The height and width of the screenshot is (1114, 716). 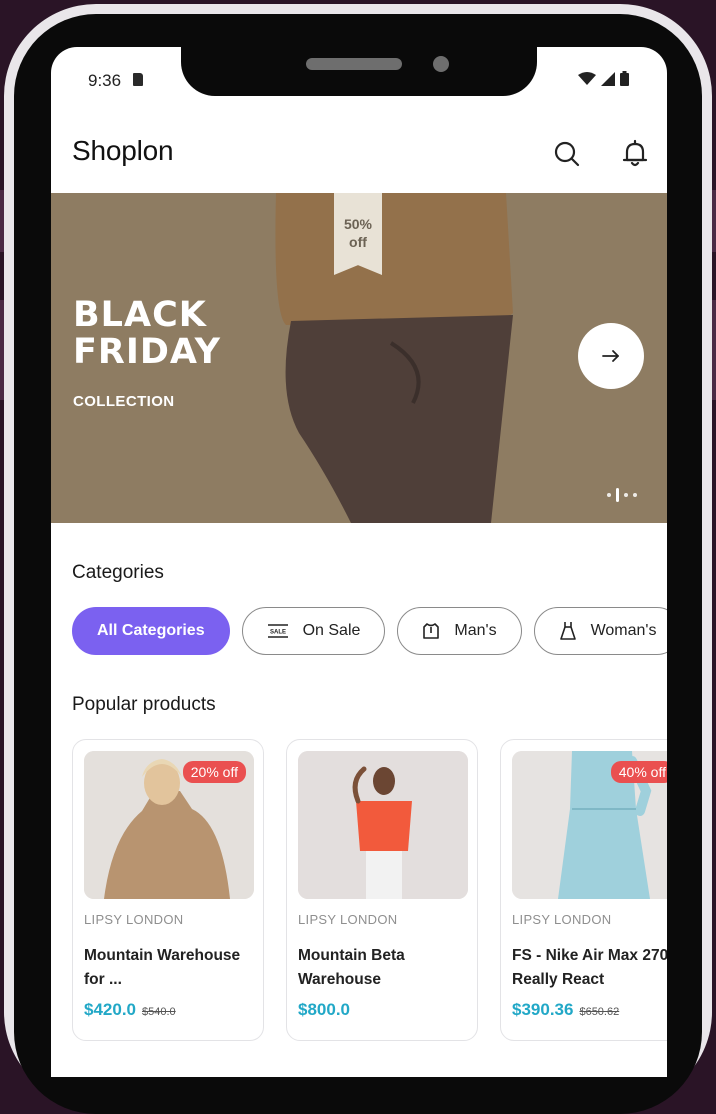 I want to click on banner-subtitle: COLLECTION, so click(x=124, y=401).